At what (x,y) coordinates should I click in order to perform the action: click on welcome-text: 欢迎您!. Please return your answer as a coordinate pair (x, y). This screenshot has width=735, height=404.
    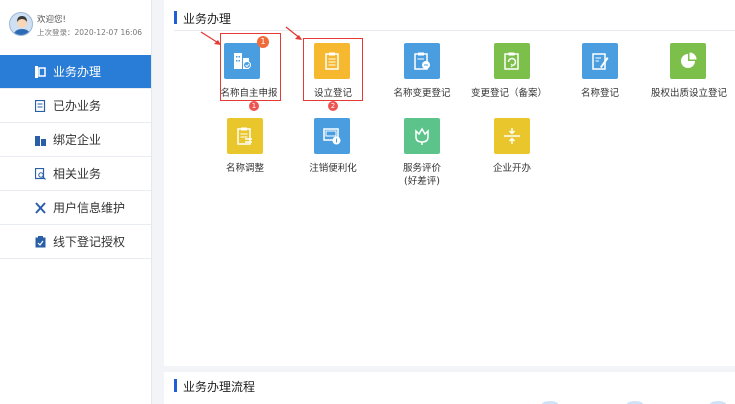
    Looking at the image, I should click on (51, 20).